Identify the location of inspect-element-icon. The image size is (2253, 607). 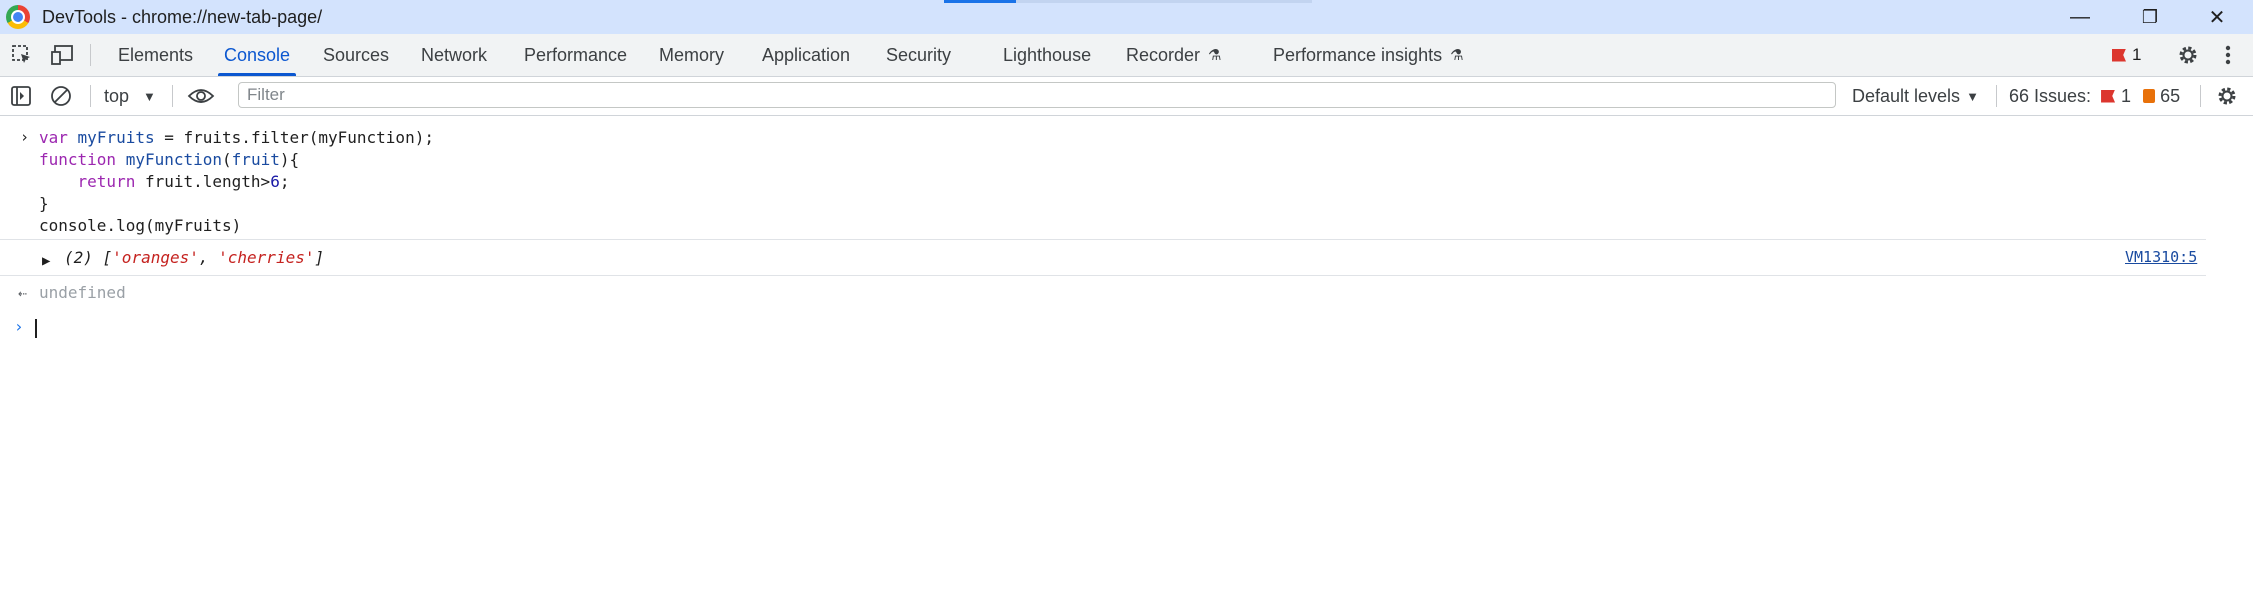
(22, 55).